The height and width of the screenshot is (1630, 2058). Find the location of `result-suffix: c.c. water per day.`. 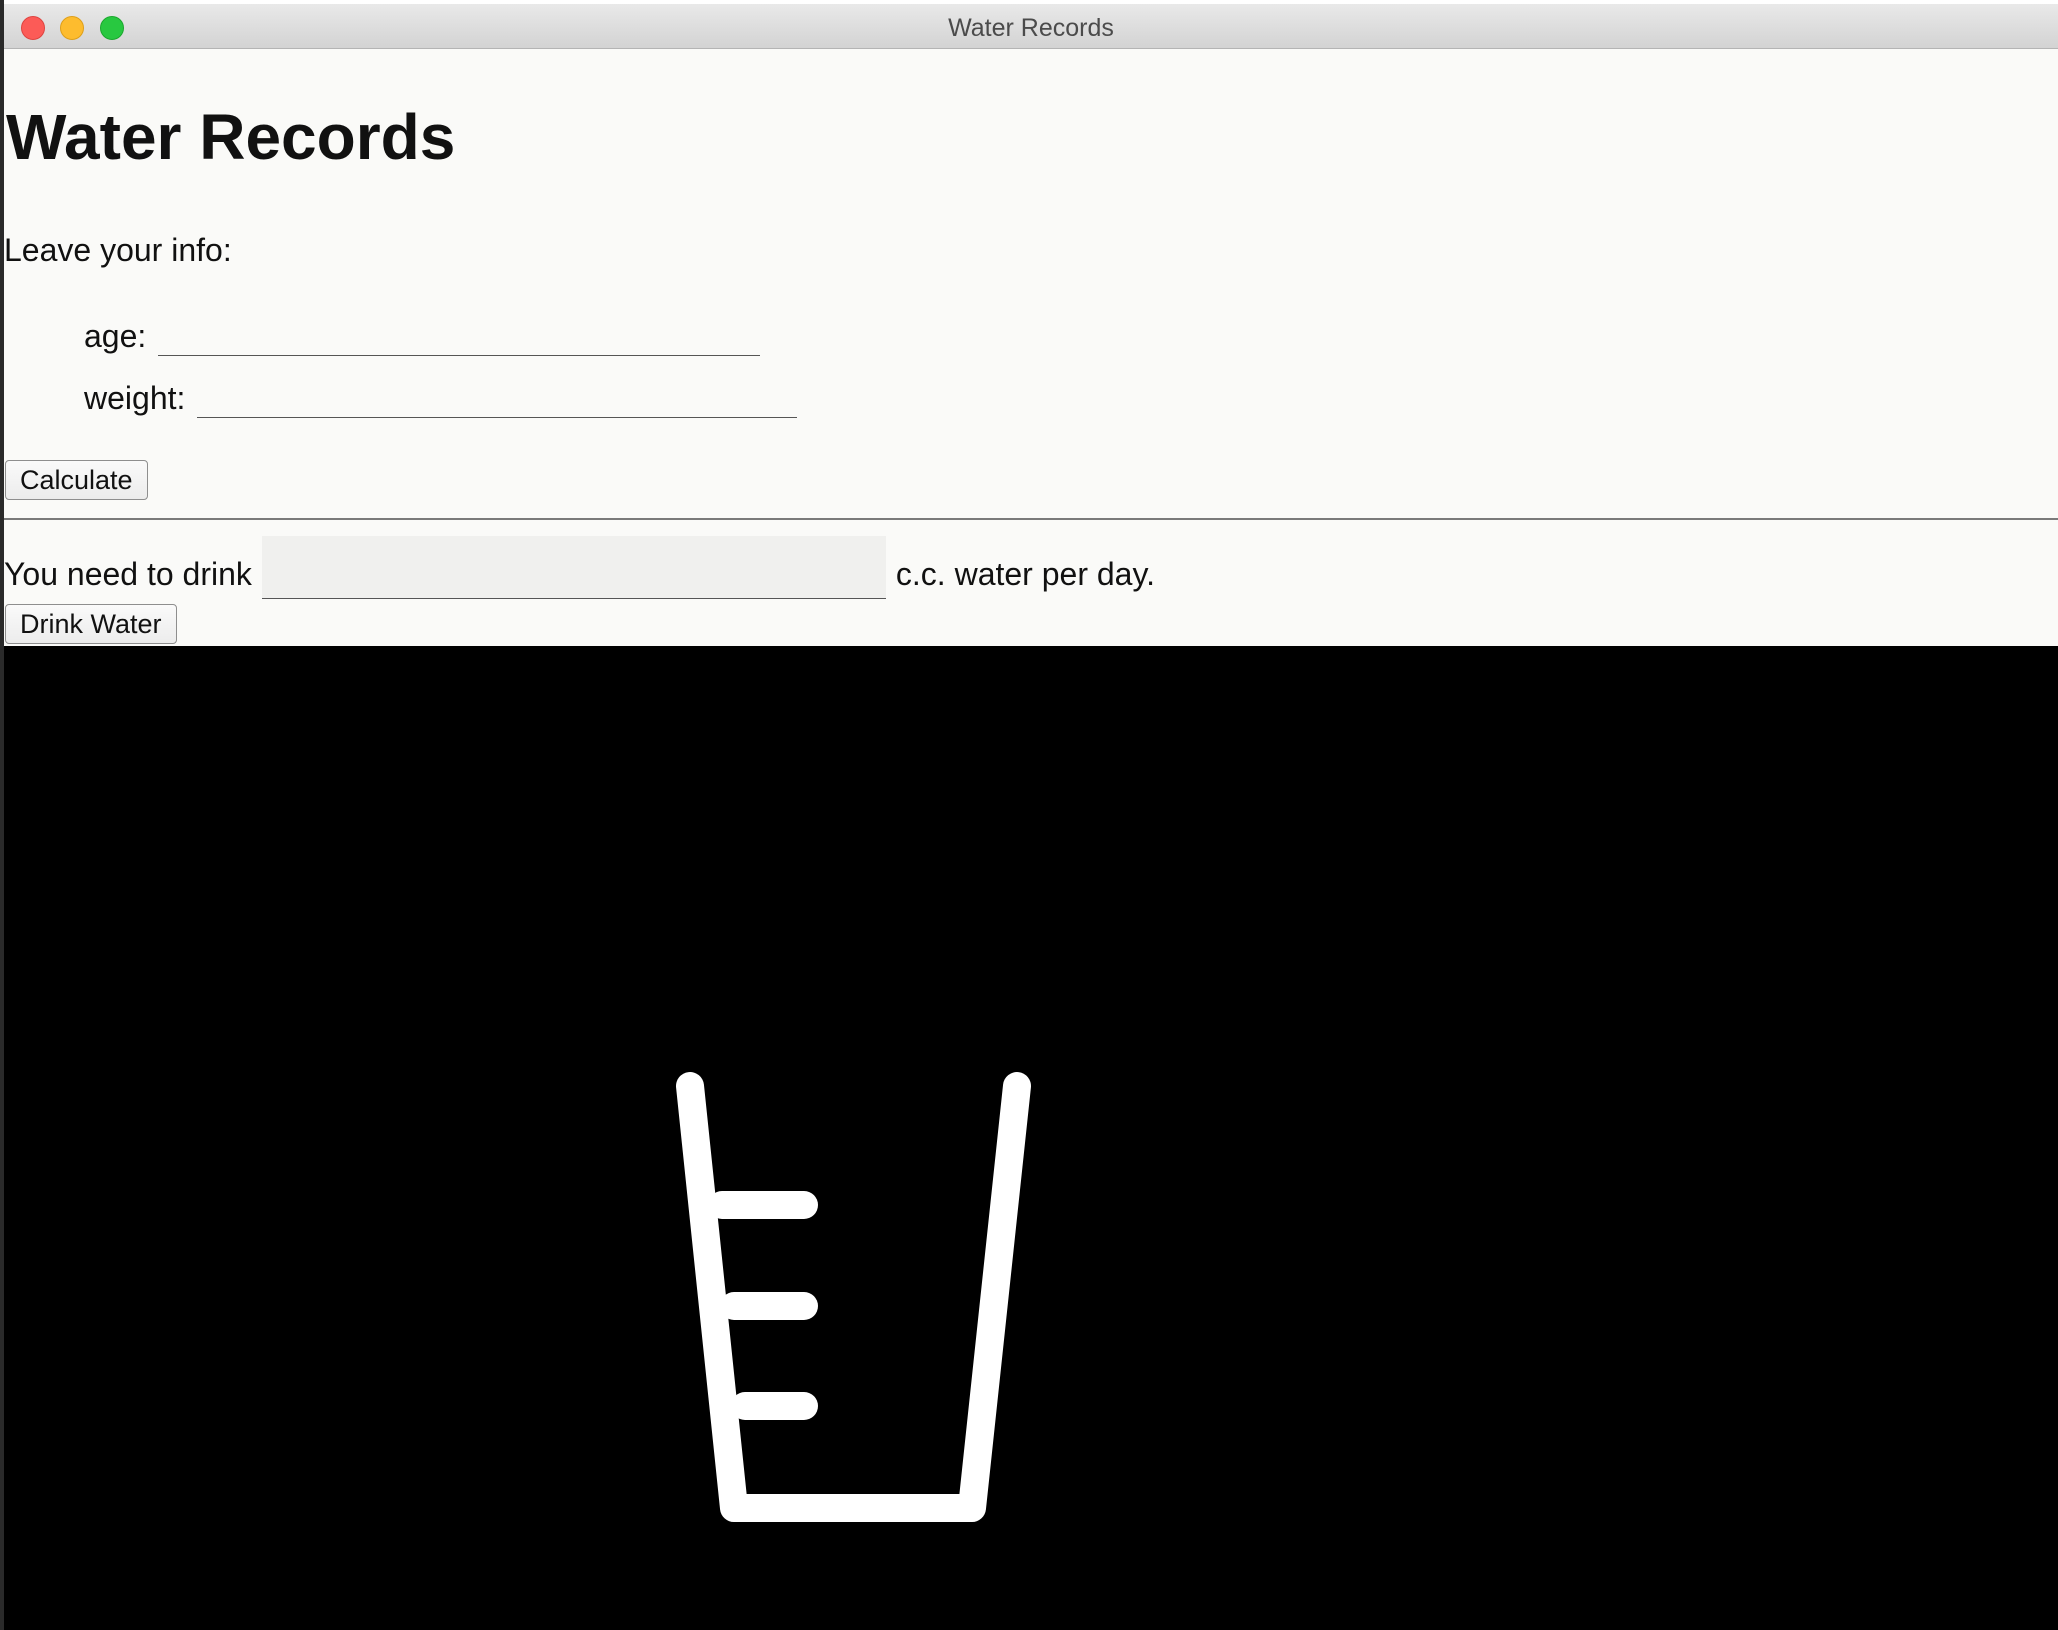

result-suffix: c.c. water per day. is located at coordinates (1025, 574).